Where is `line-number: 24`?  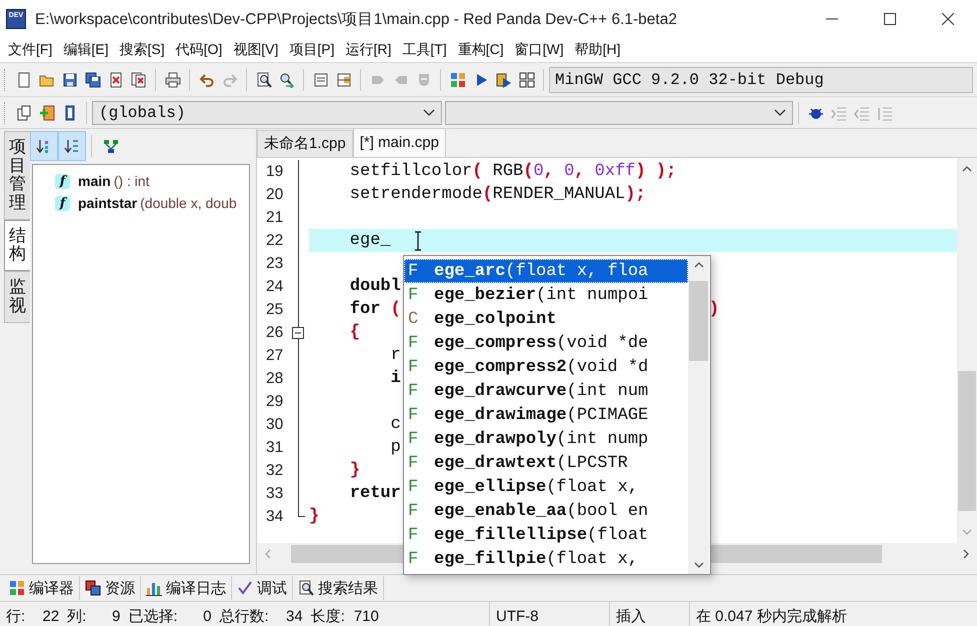 line-number: 24 is located at coordinates (274, 287).